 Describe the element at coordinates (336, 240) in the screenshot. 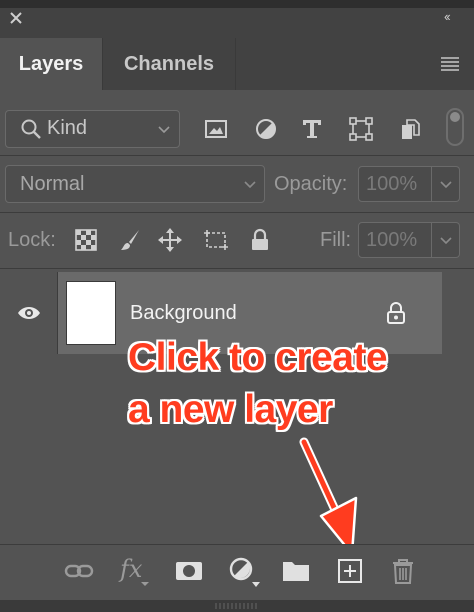

I see `fill-label: Fill:` at that location.